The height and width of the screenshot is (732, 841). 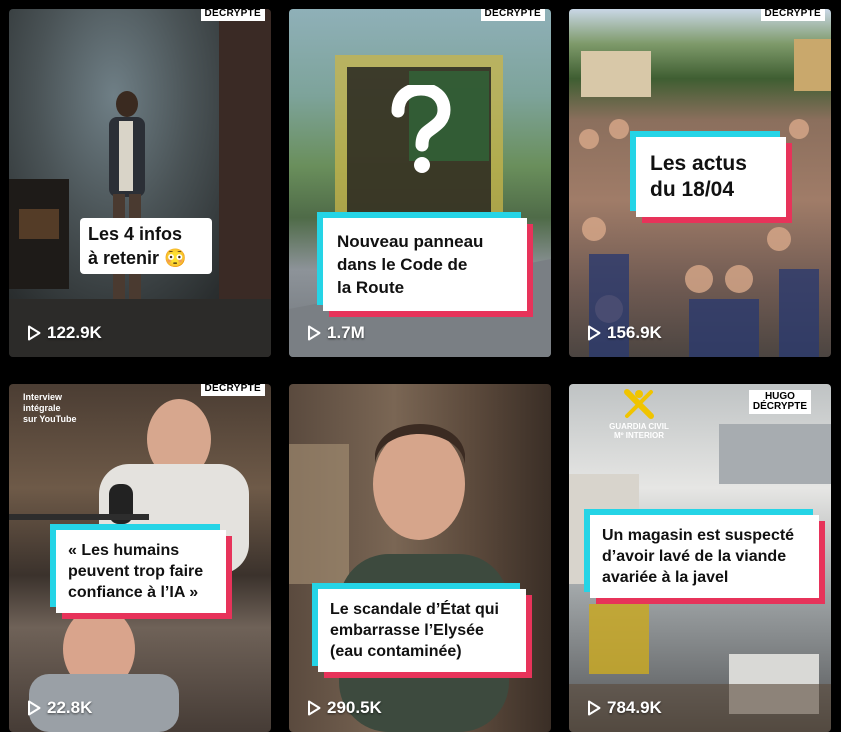 What do you see at coordinates (711, 177) in the screenshot?
I see `caption-box: Les actus du 18/04` at bounding box center [711, 177].